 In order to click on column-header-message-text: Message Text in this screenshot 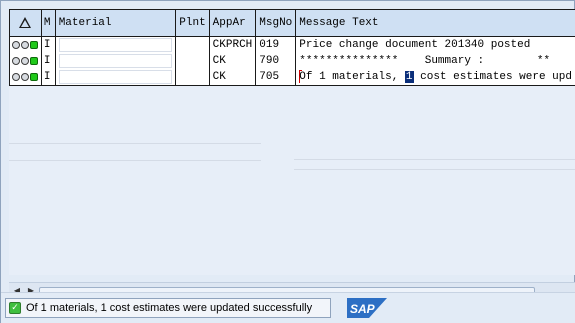, I will do `click(435, 23)`.